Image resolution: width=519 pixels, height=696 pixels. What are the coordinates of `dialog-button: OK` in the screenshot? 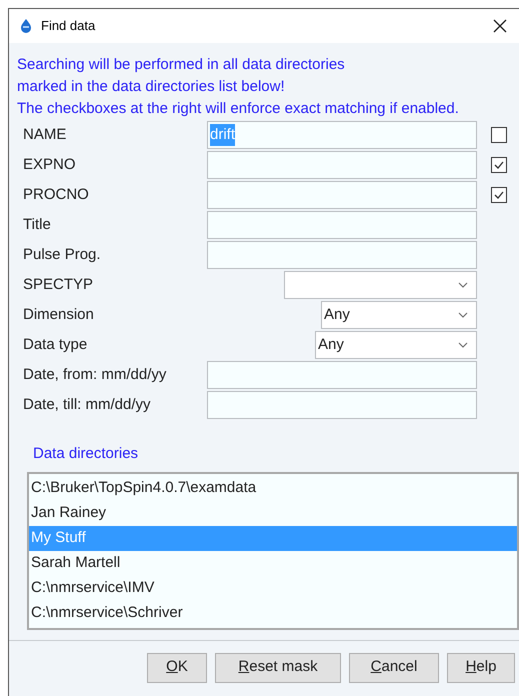 It's located at (177, 667).